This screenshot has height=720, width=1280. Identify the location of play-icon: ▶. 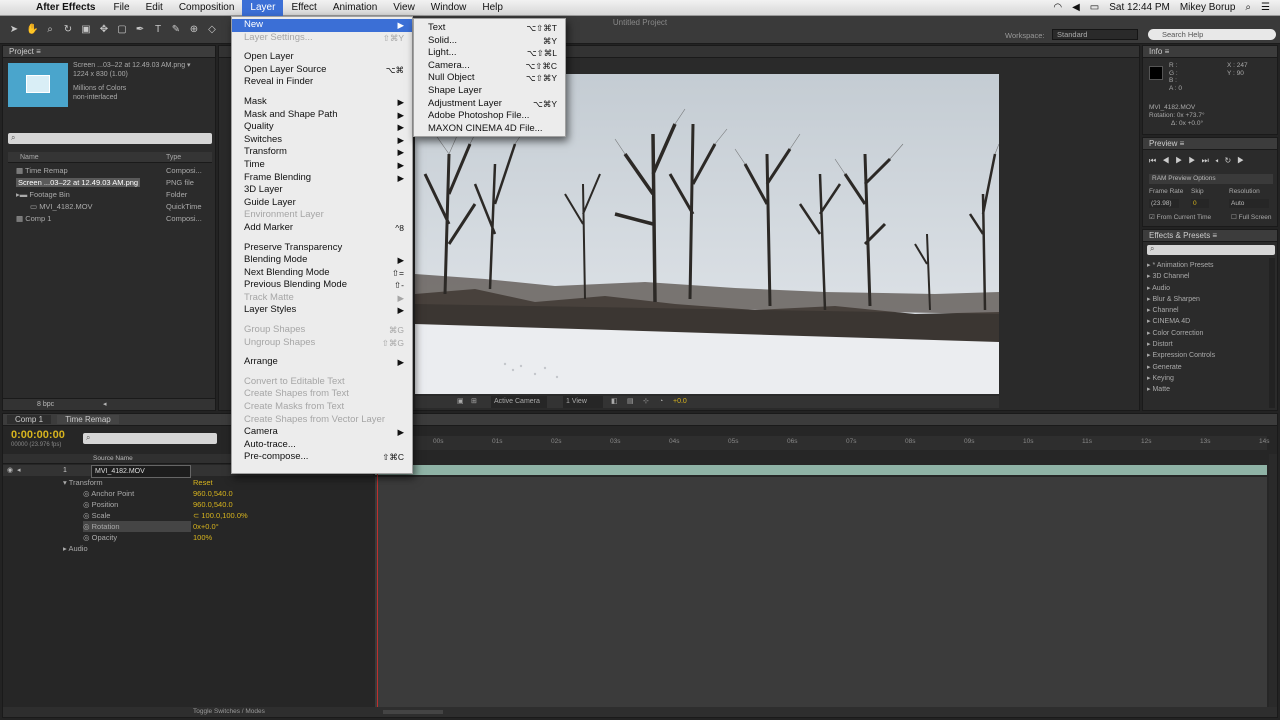
(1181, 160).